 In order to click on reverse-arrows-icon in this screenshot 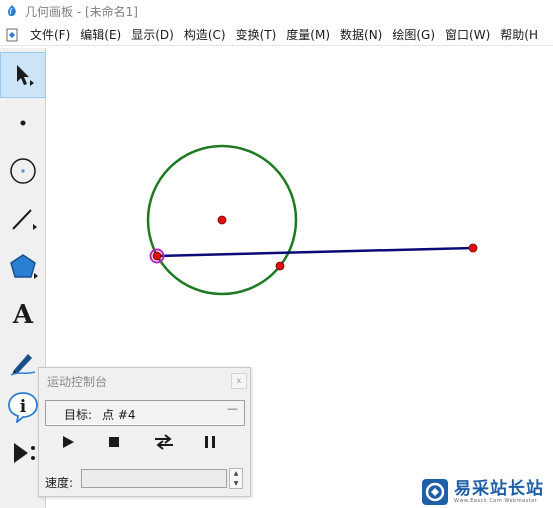, I will do `click(164, 442)`.